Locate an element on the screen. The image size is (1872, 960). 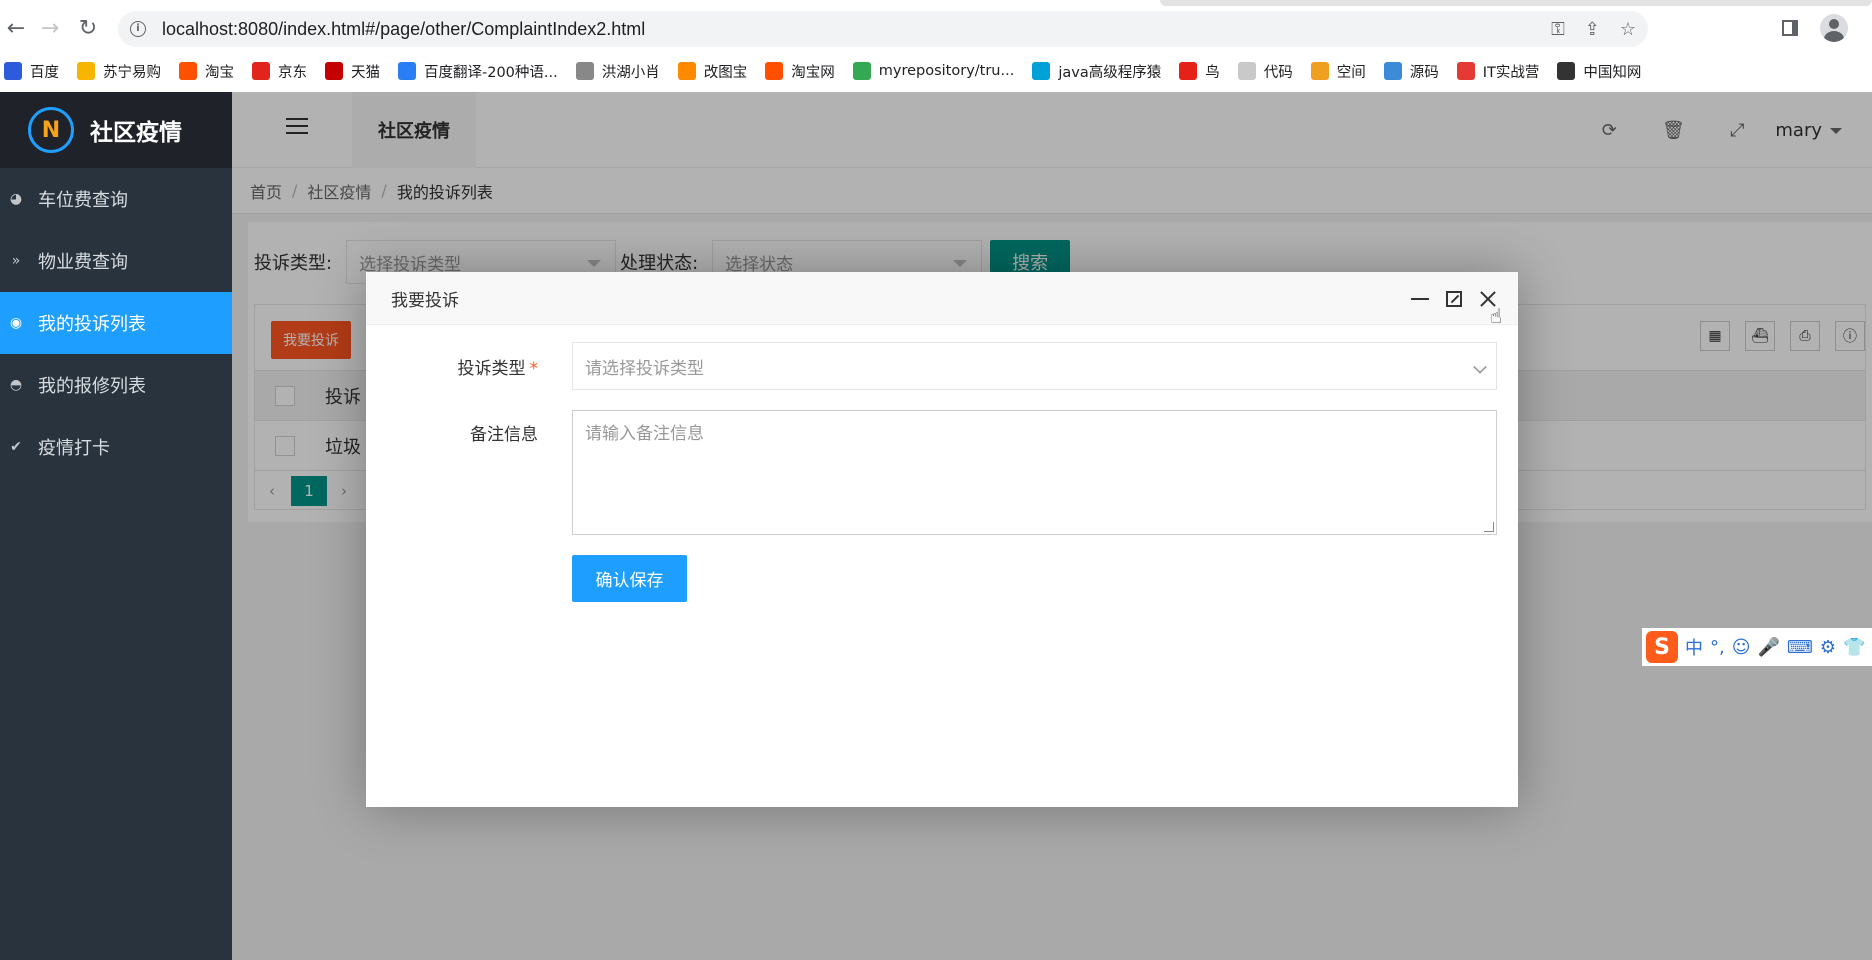
tmall-icon is located at coordinates (334, 71).